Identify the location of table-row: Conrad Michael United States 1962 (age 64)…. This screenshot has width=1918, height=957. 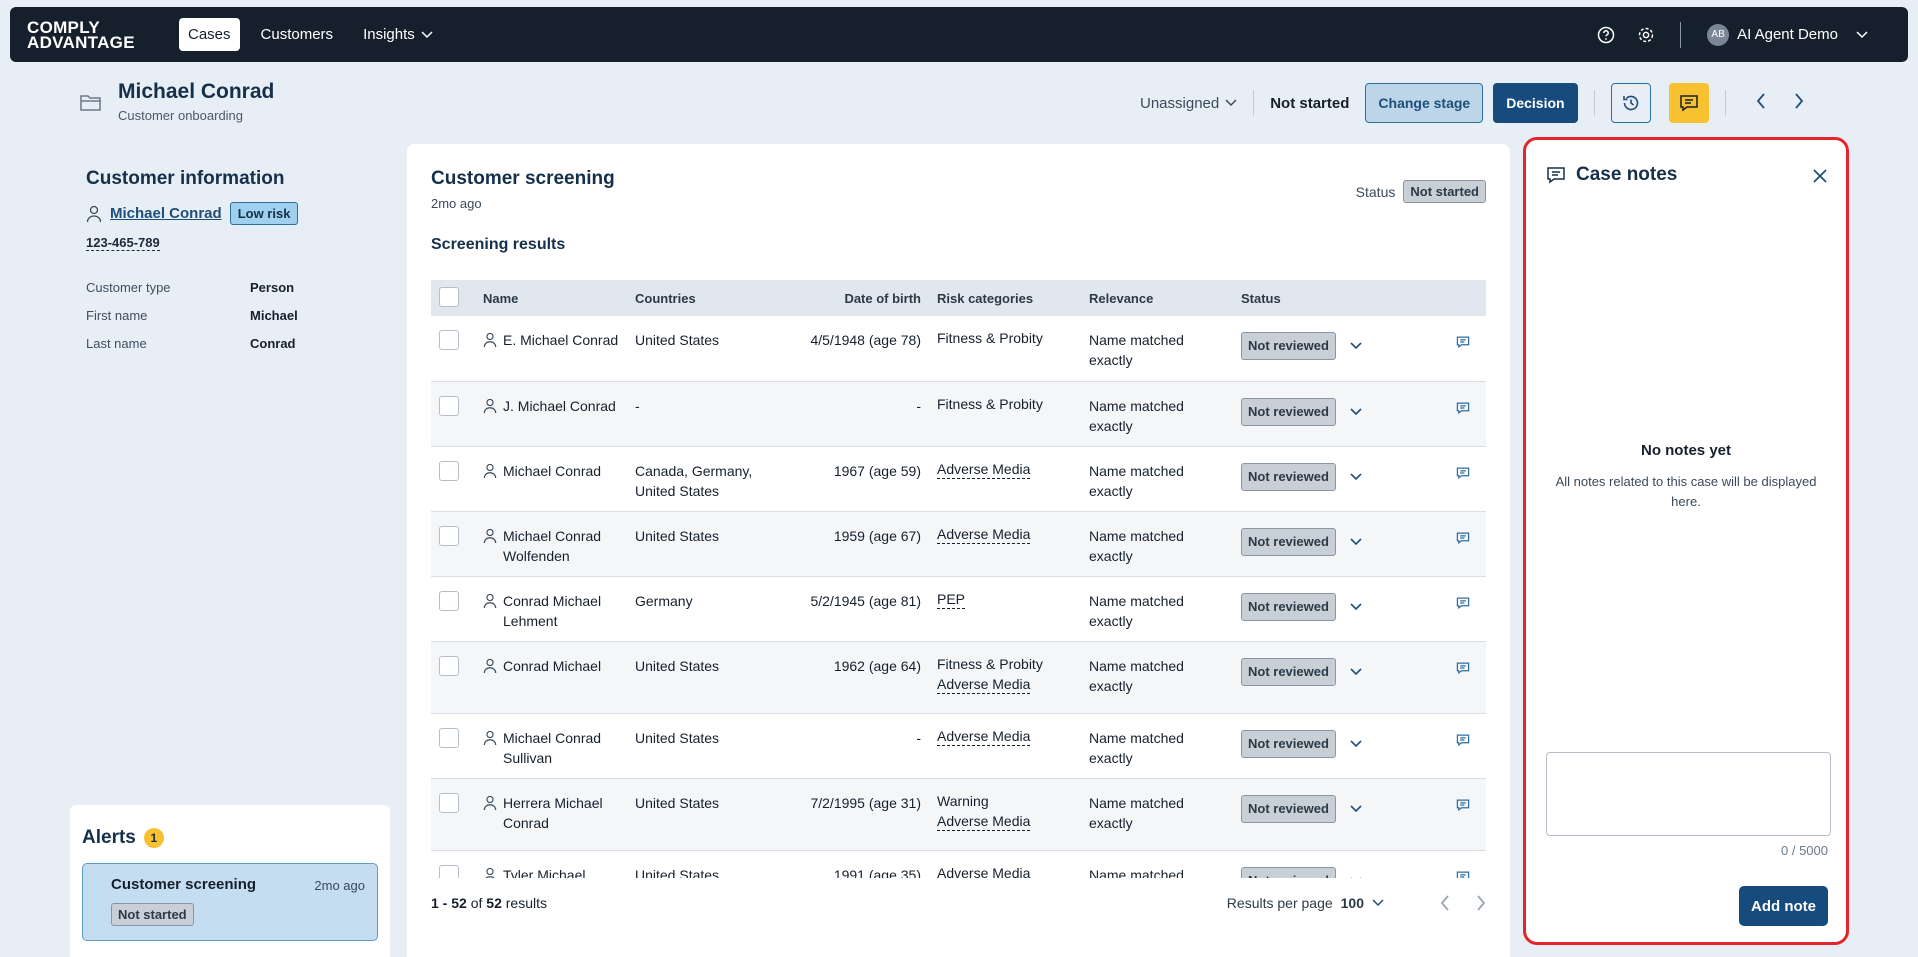
(958, 677).